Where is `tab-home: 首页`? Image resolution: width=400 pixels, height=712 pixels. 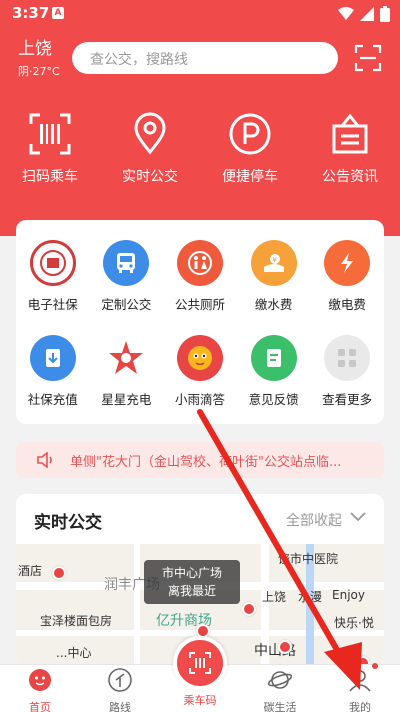
tab-home: 首页 is located at coordinates (40, 689).